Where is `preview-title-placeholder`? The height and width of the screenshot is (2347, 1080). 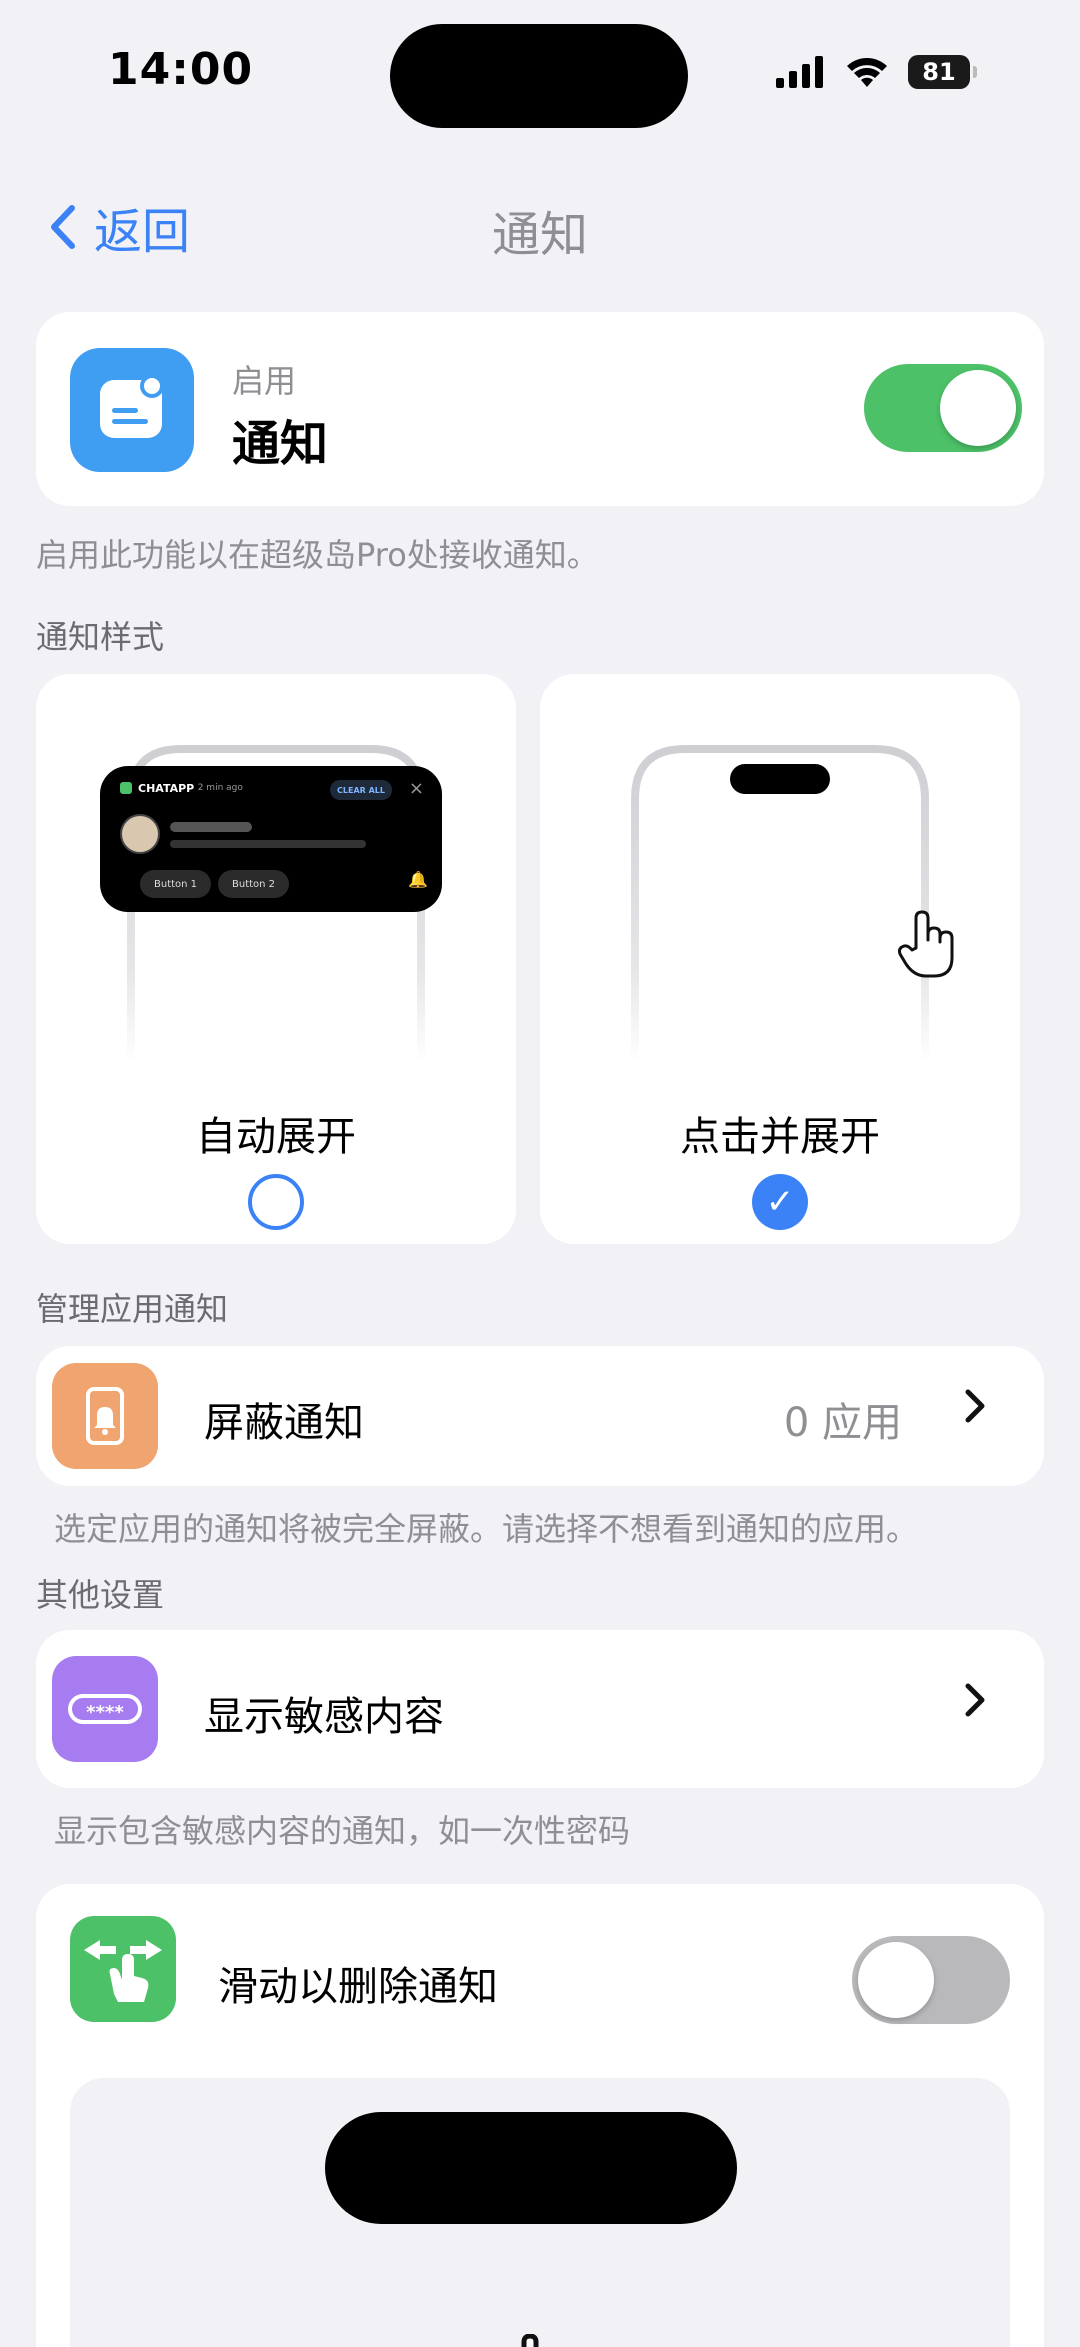
preview-title-placeholder is located at coordinates (211, 827).